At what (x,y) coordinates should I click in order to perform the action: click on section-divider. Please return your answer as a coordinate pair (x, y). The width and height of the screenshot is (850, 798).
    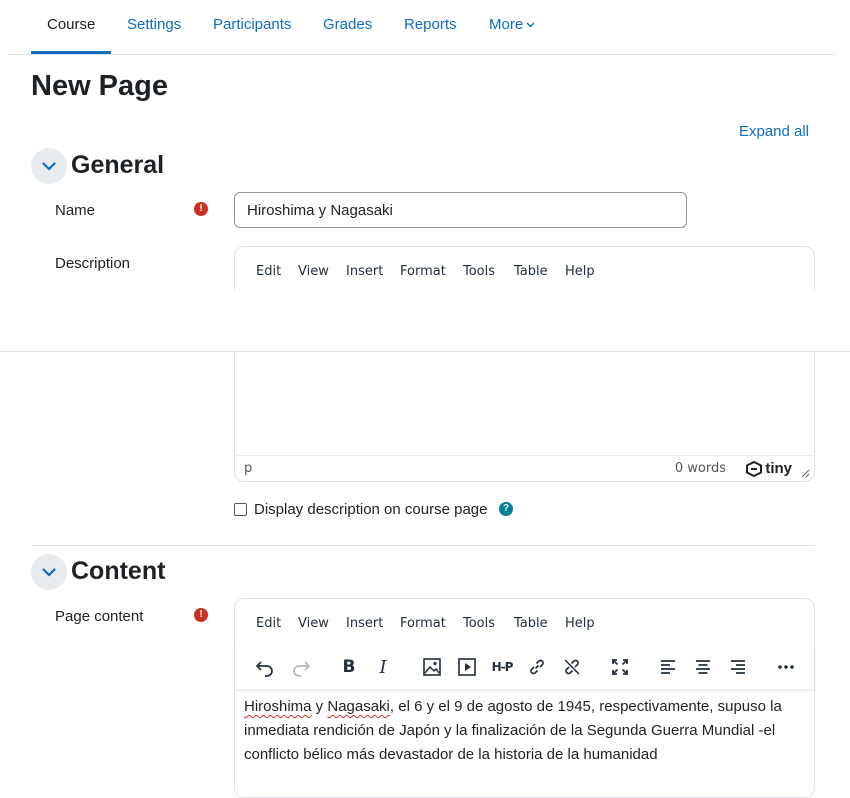
    Looking at the image, I should click on (423, 545).